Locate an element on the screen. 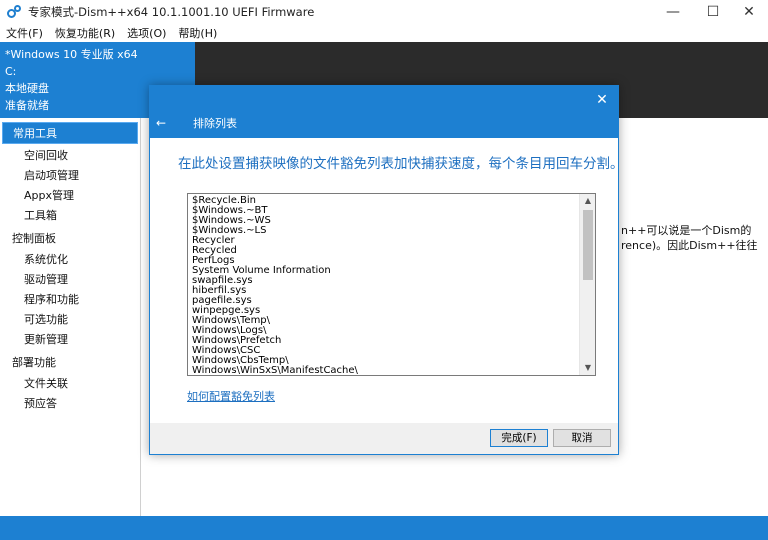 This screenshot has height=540, width=768. list-line: Recycled is located at coordinates (385, 251).